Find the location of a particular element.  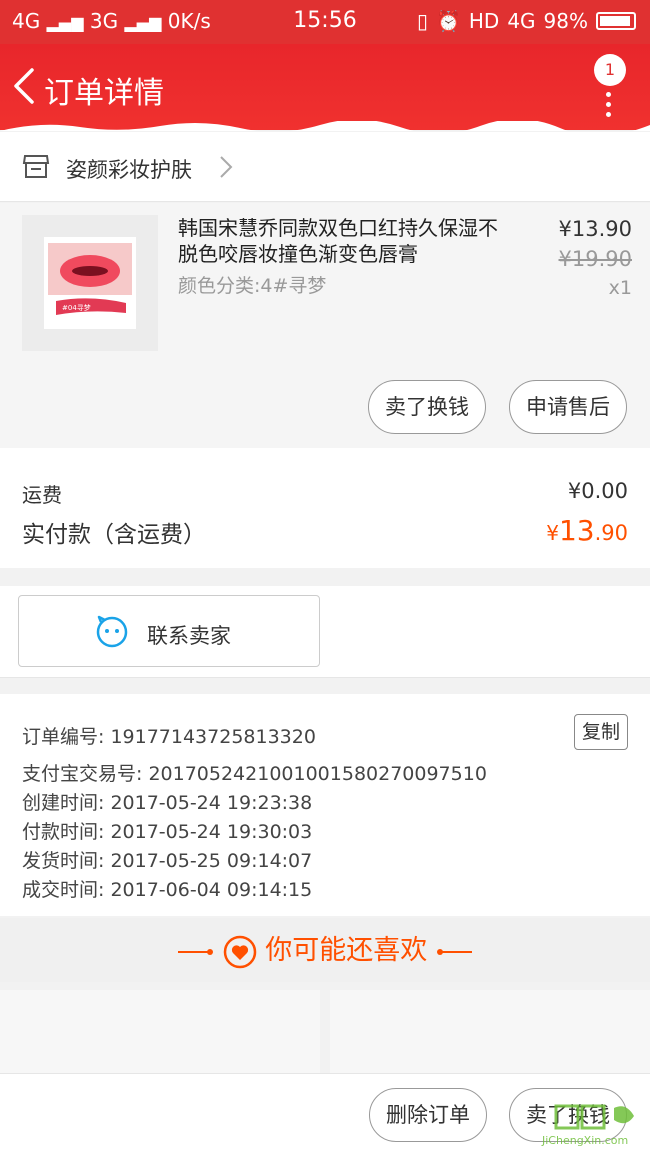

paid-currency: ¥ is located at coordinates (552, 533).